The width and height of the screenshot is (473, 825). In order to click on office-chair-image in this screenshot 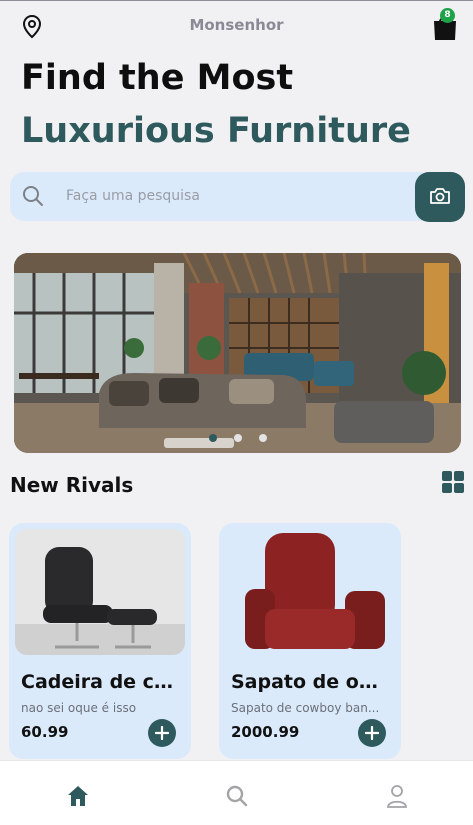, I will do `click(100, 592)`.